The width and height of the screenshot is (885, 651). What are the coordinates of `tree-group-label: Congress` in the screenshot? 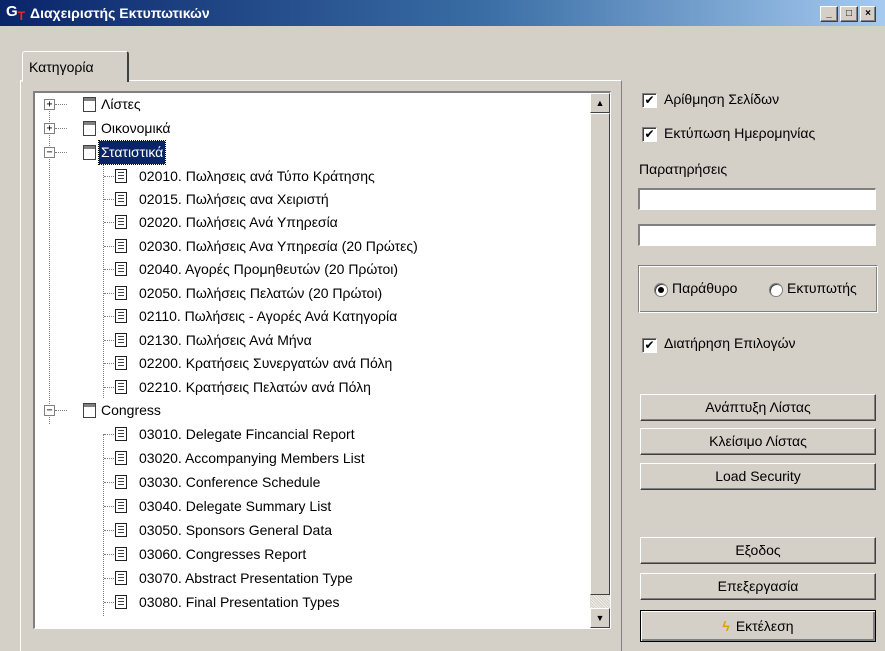 It's located at (131, 410).